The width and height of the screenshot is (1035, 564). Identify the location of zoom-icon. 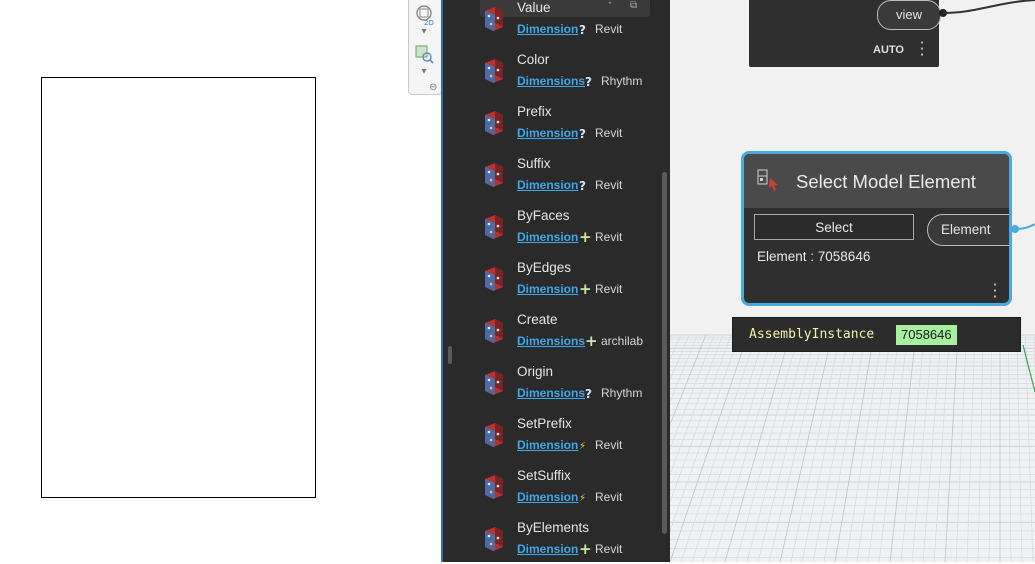
(424, 54).